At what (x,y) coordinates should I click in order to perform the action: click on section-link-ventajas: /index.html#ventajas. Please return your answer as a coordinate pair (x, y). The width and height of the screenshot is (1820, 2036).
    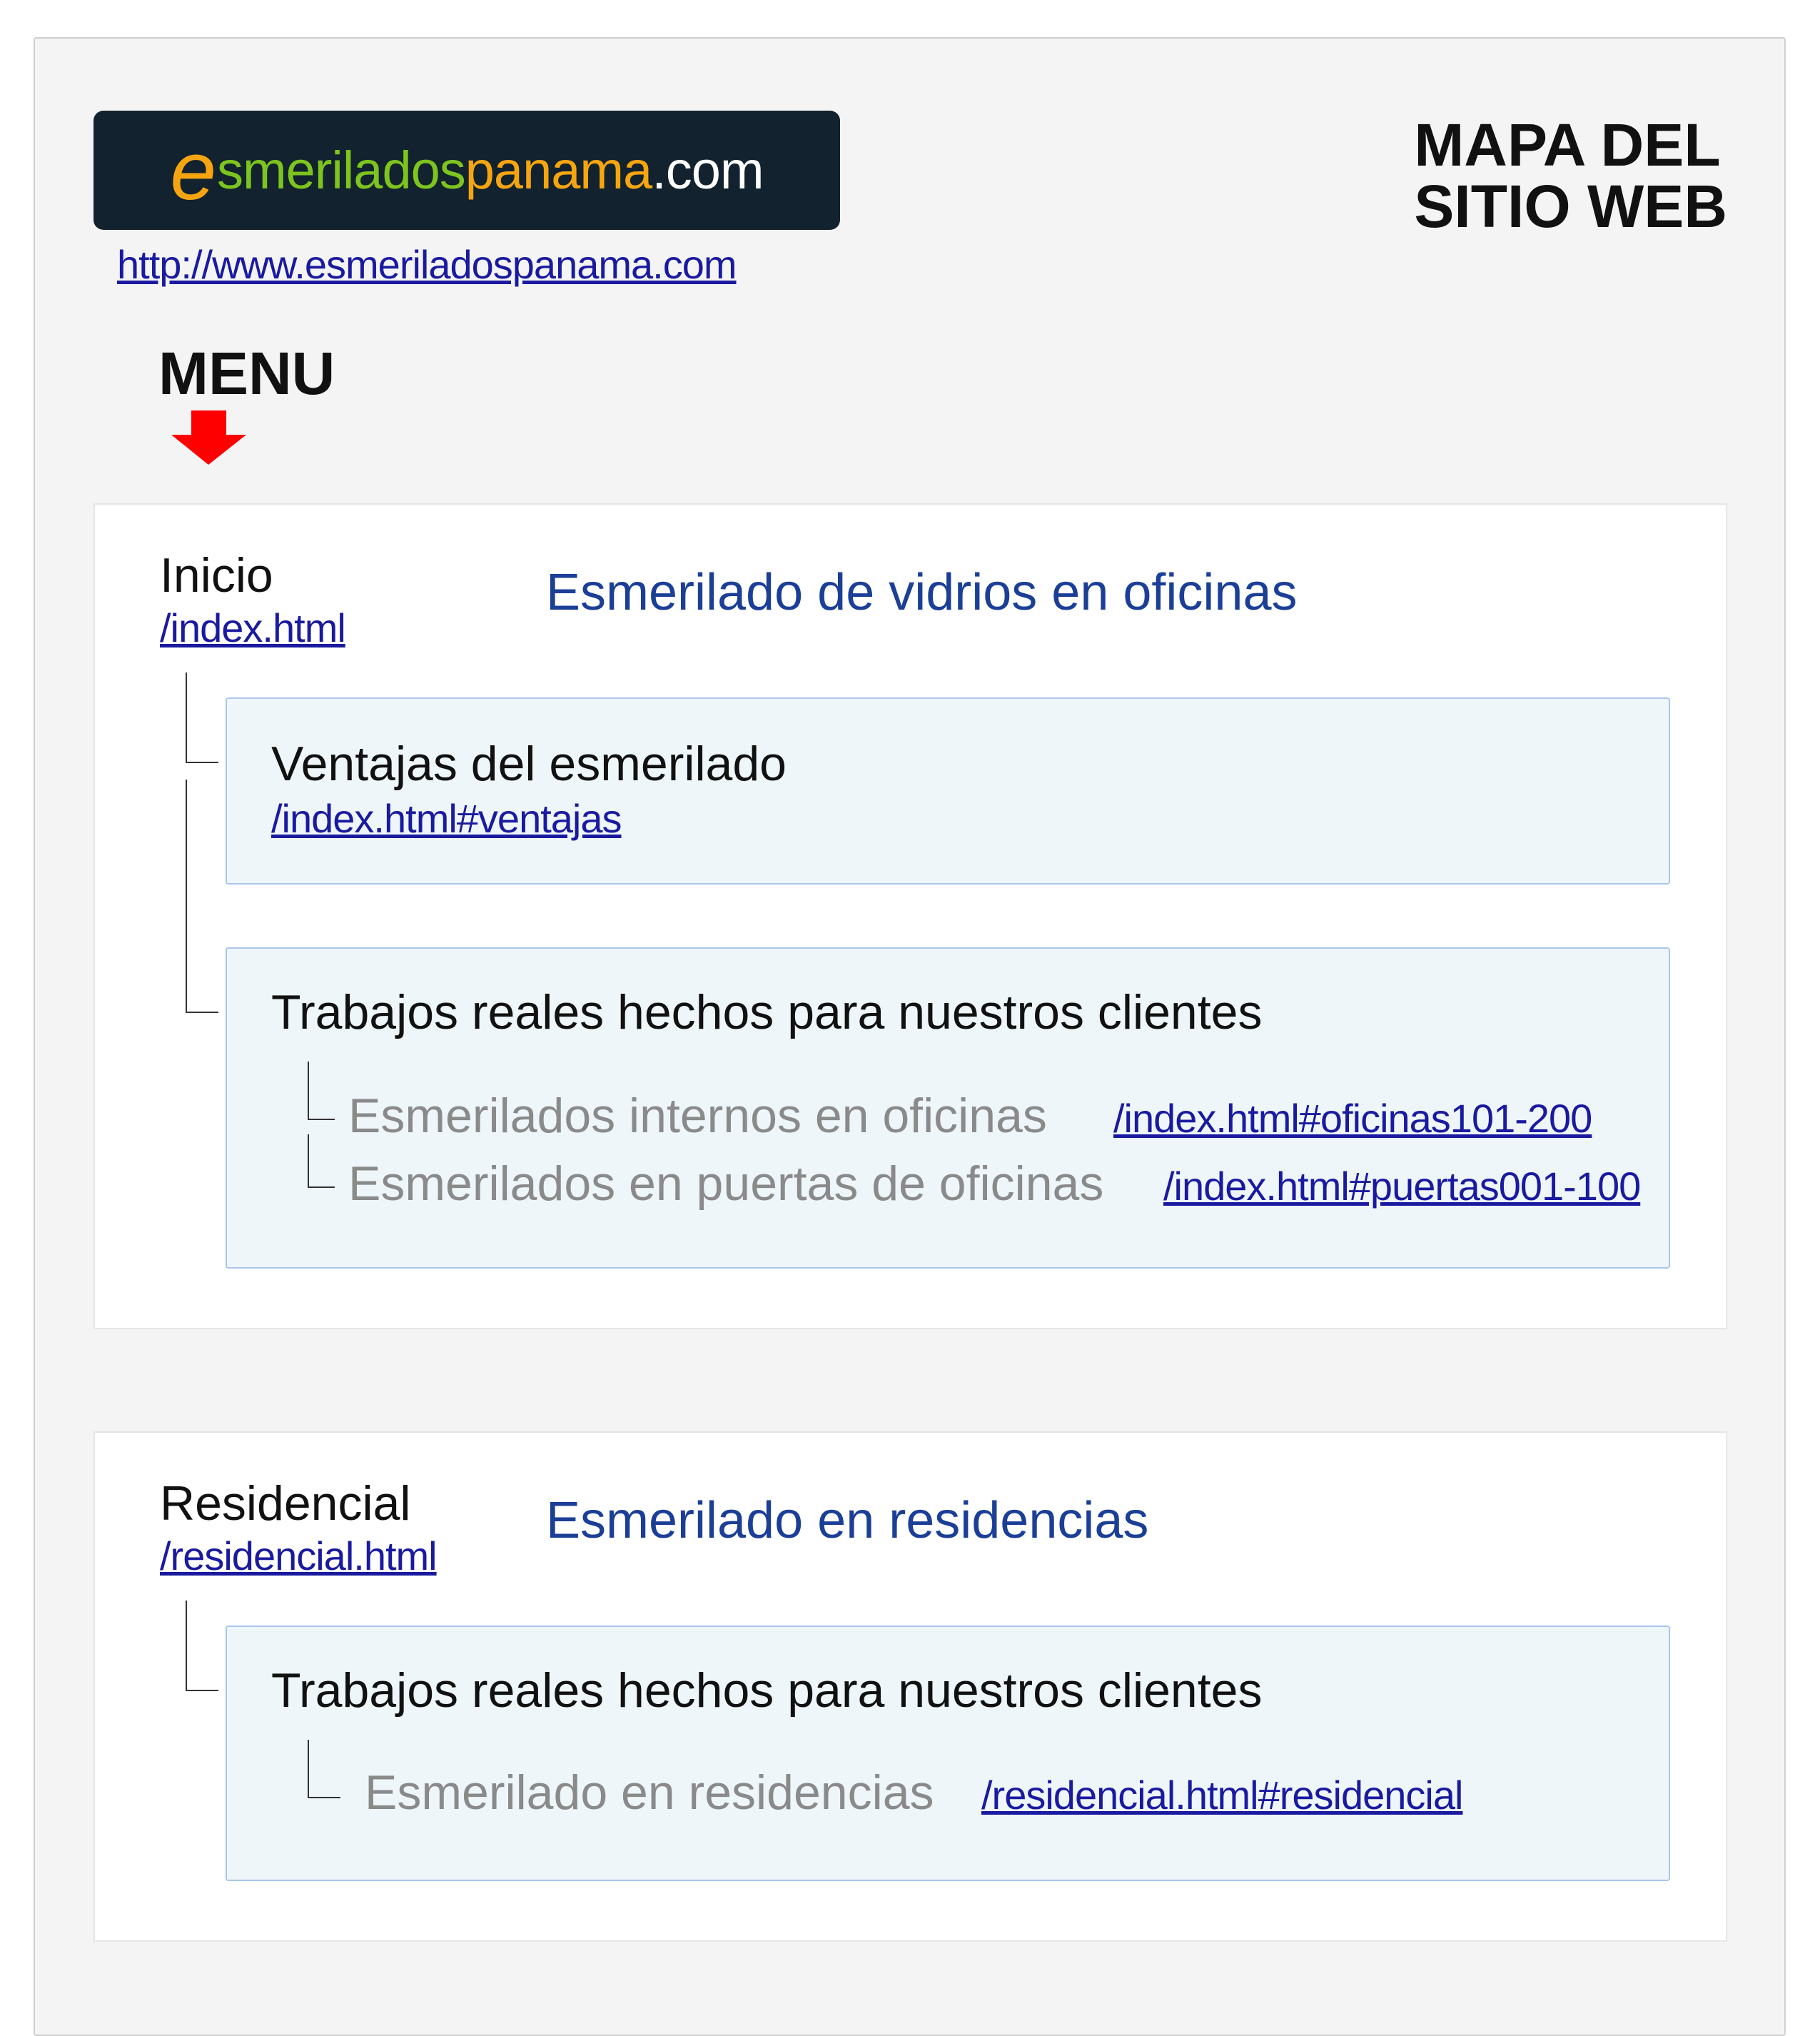
    Looking at the image, I should click on (446, 818).